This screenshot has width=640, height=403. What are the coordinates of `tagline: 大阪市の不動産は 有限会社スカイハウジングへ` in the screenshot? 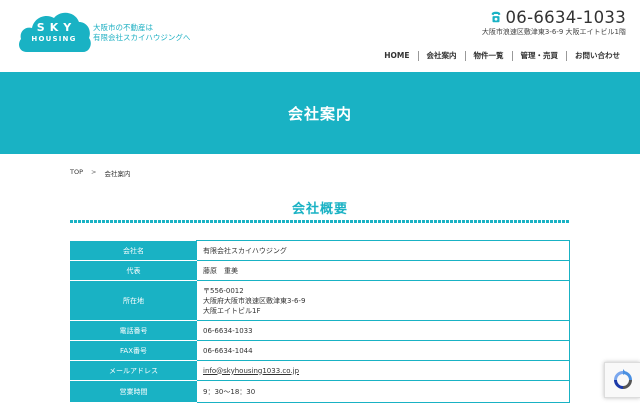 It's located at (141, 33).